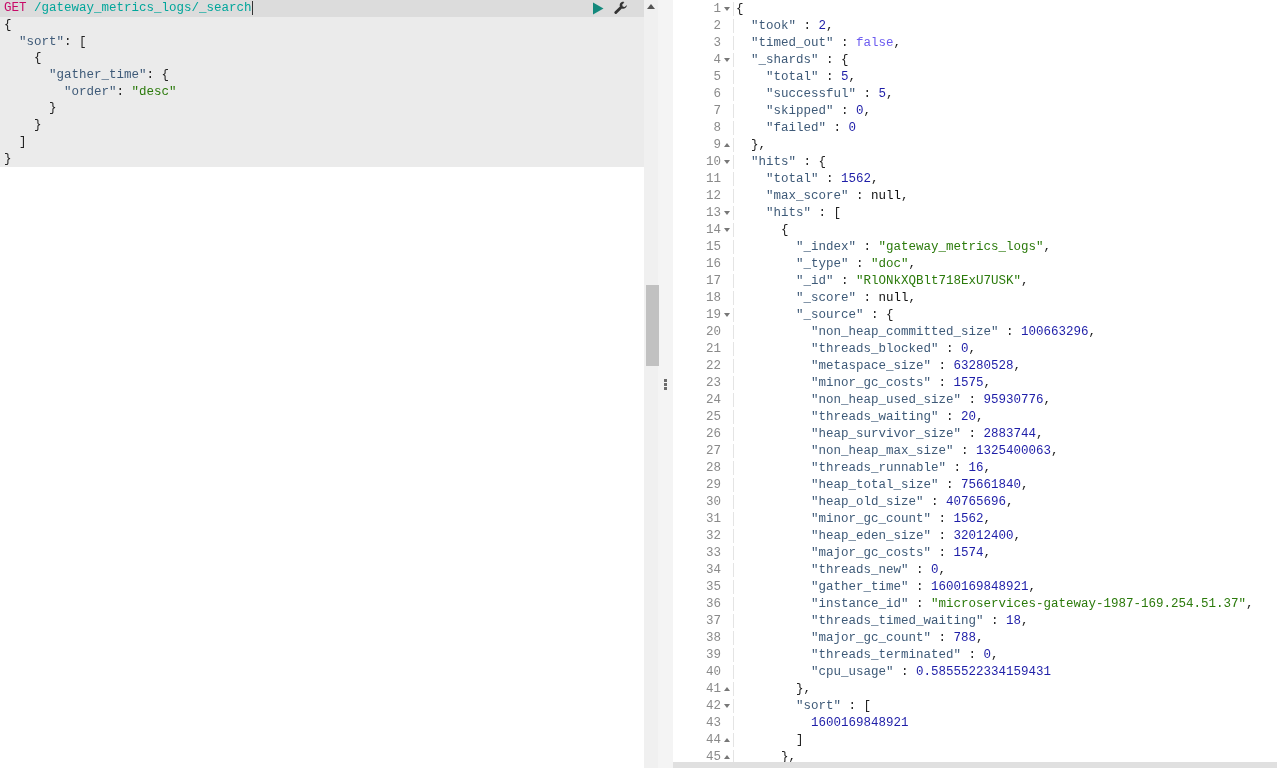 Image resolution: width=1277 pixels, height=768 pixels. I want to click on scroll-up-icon, so click(651, 6).